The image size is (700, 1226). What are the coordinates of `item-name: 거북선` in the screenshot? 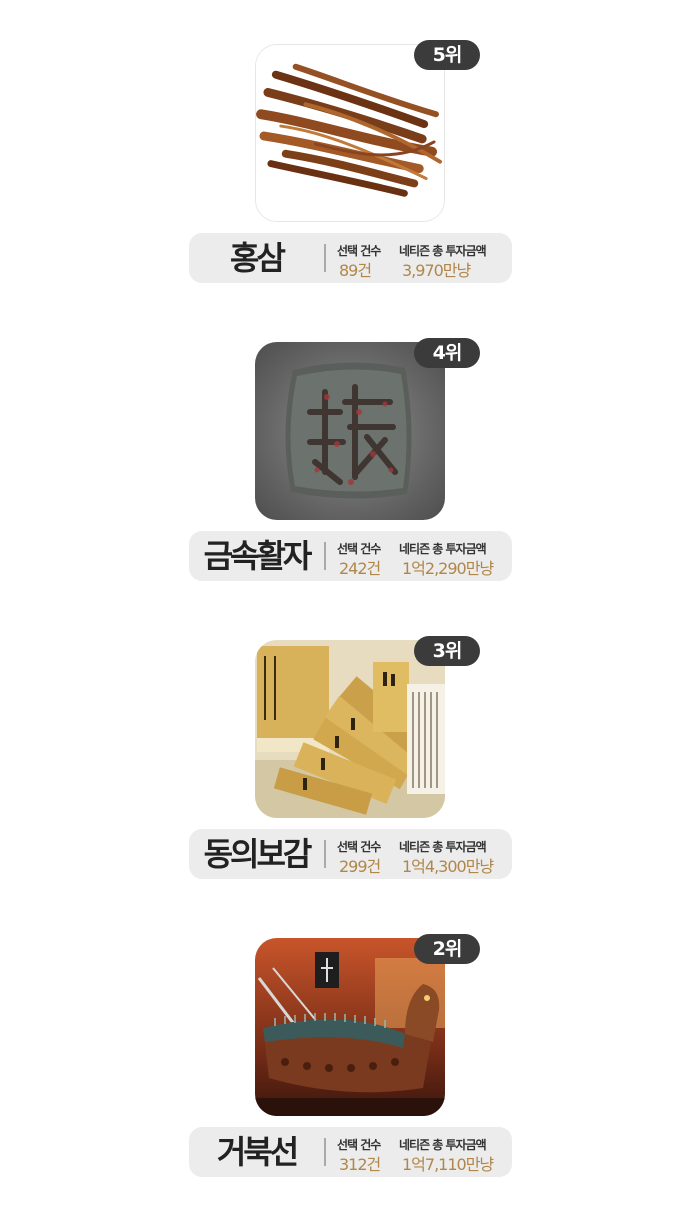 It's located at (257, 1152).